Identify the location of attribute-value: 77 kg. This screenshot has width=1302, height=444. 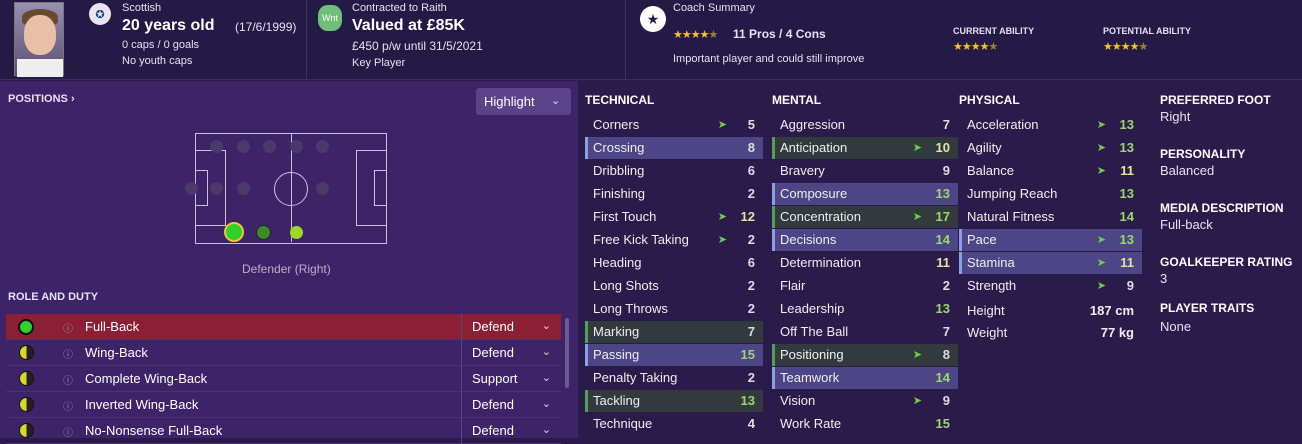
(1117, 332).